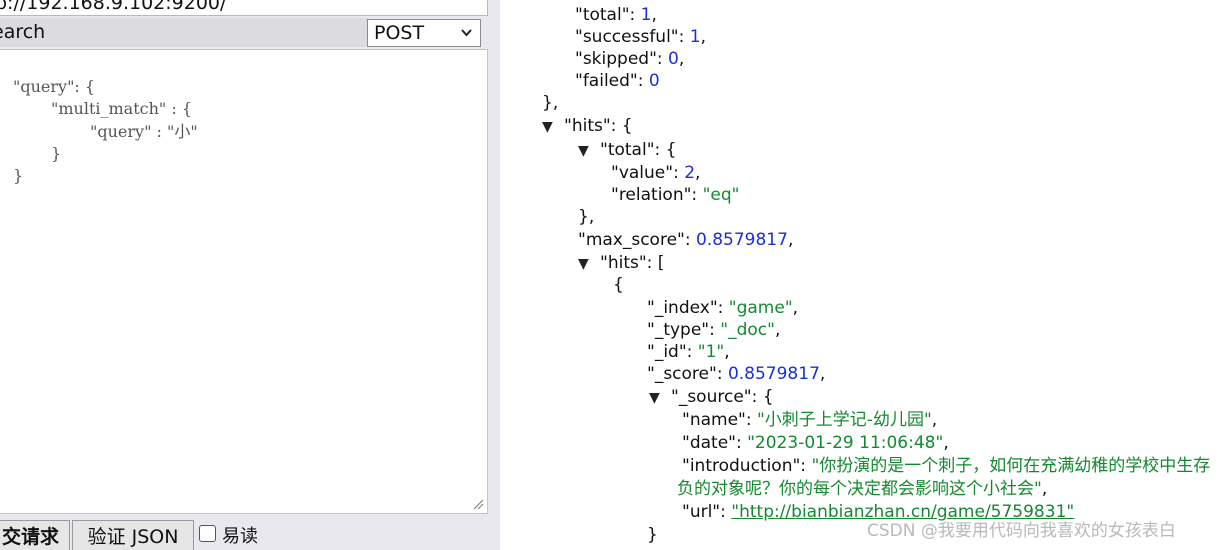  I want to click on resize-grip-icon, so click(478, 504).